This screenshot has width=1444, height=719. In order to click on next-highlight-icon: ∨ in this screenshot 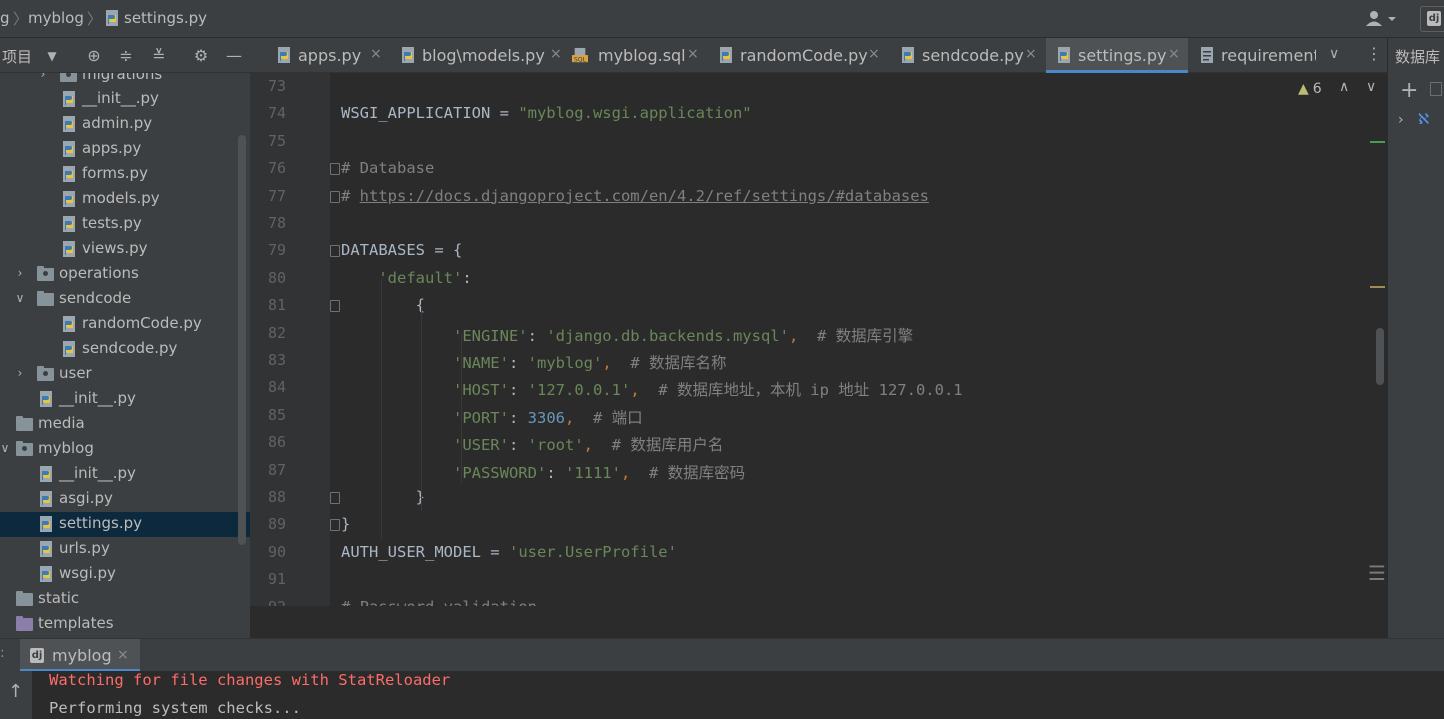, I will do `click(1371, 87)`.